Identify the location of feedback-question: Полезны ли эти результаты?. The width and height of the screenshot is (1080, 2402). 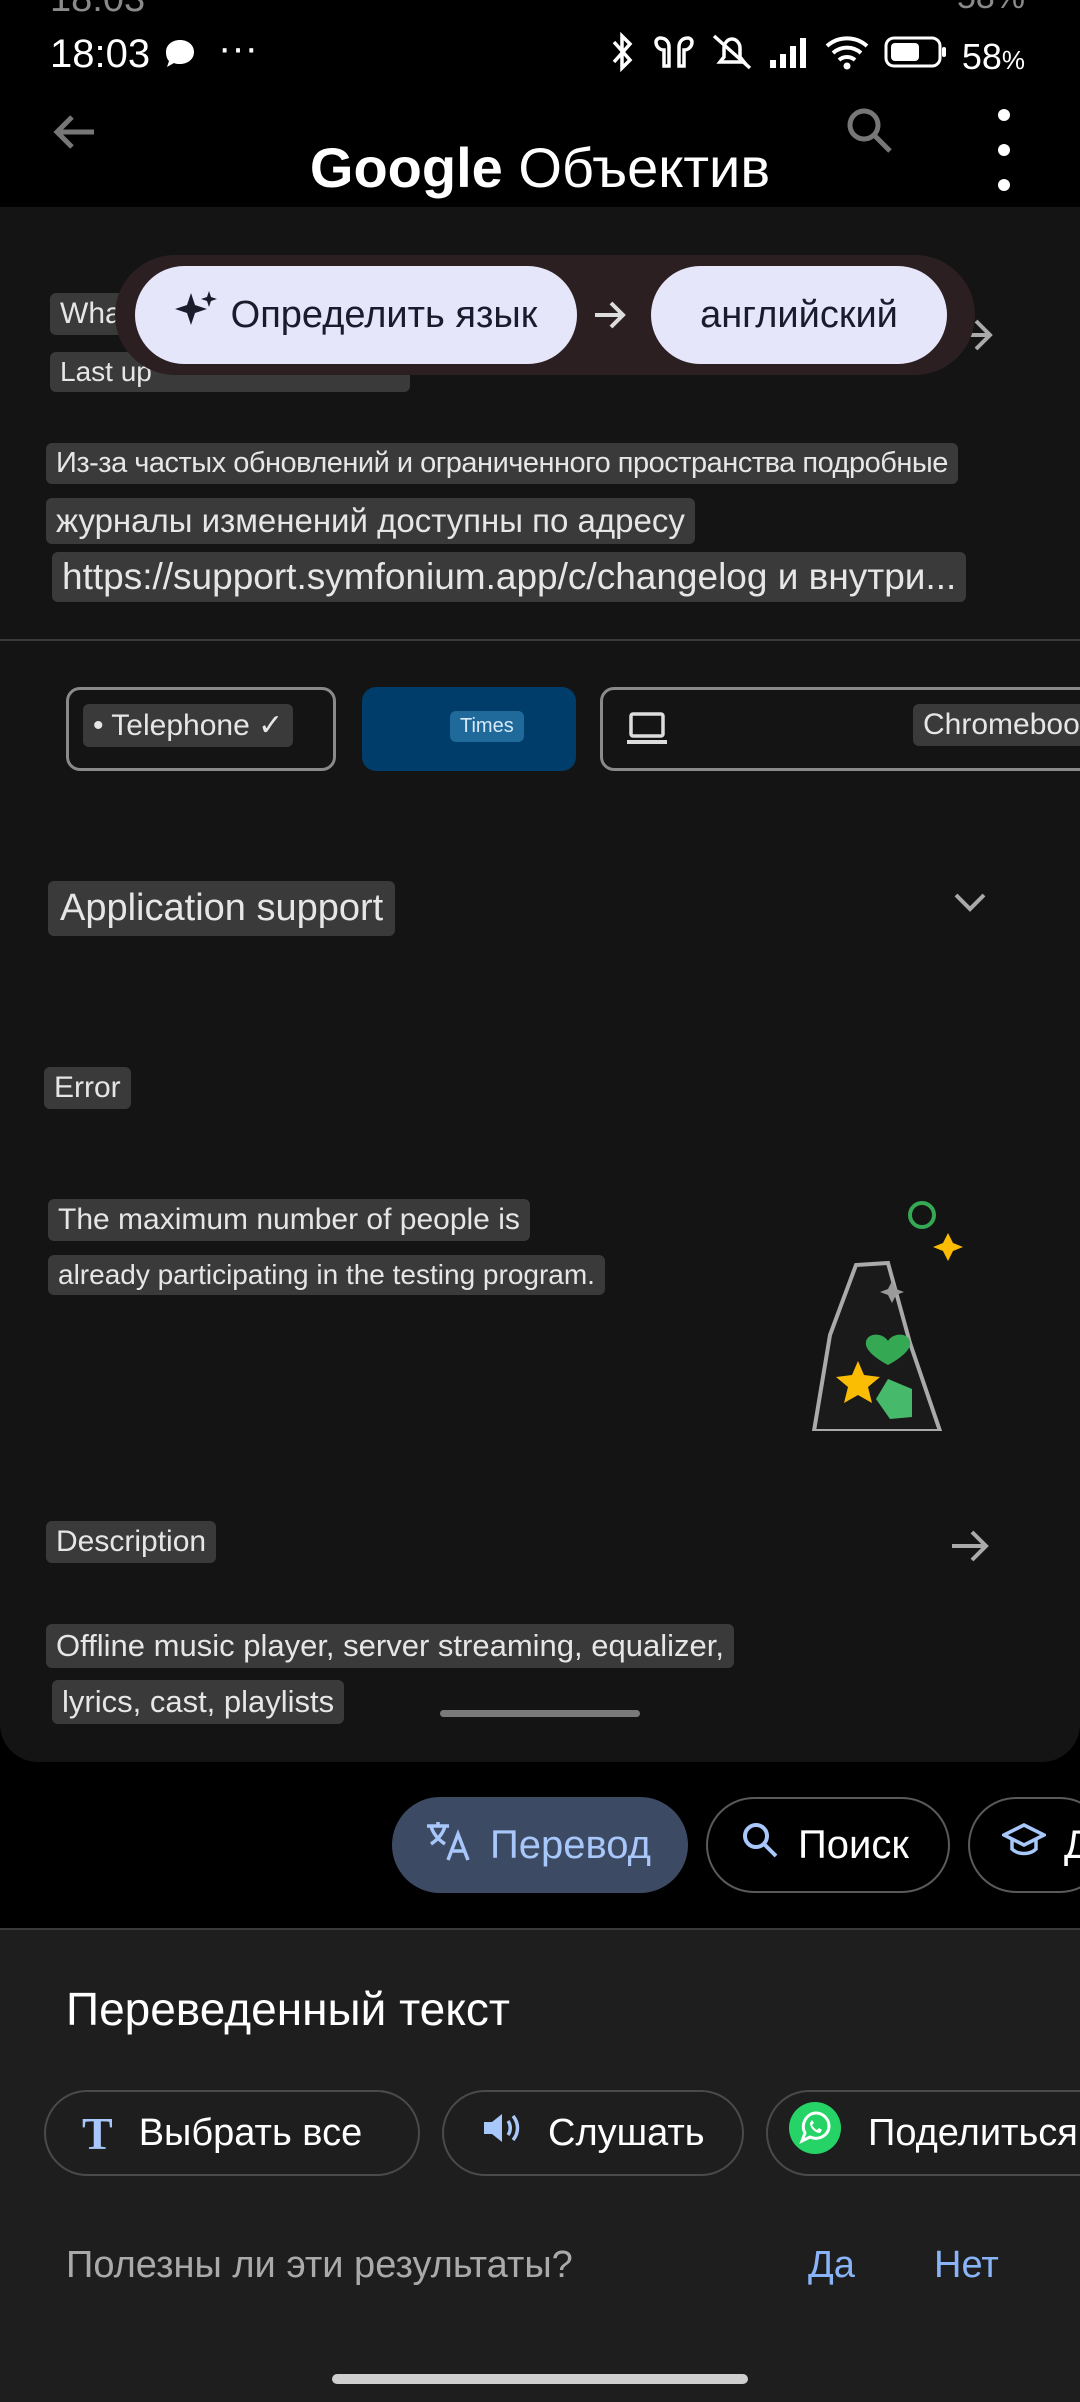
(319, 2265).